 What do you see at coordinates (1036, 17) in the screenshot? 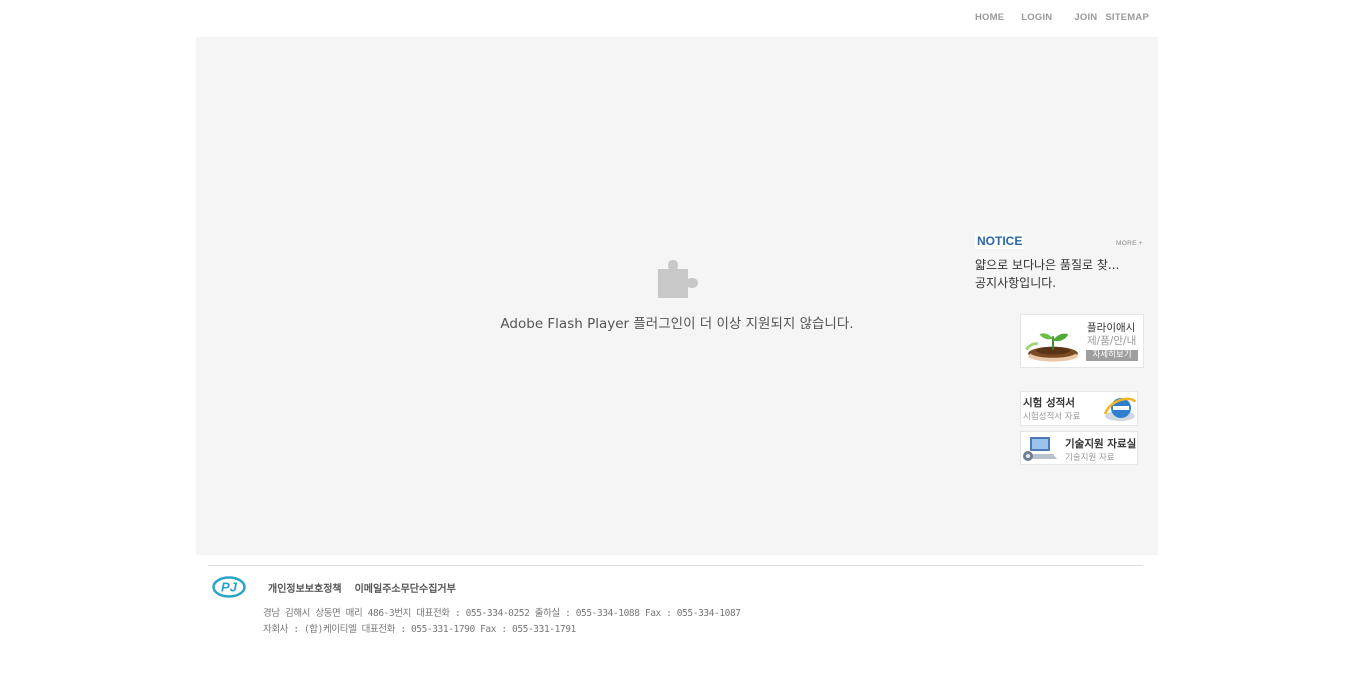
I see `login-link: LOGIN` at bounding box center [1036, 17].